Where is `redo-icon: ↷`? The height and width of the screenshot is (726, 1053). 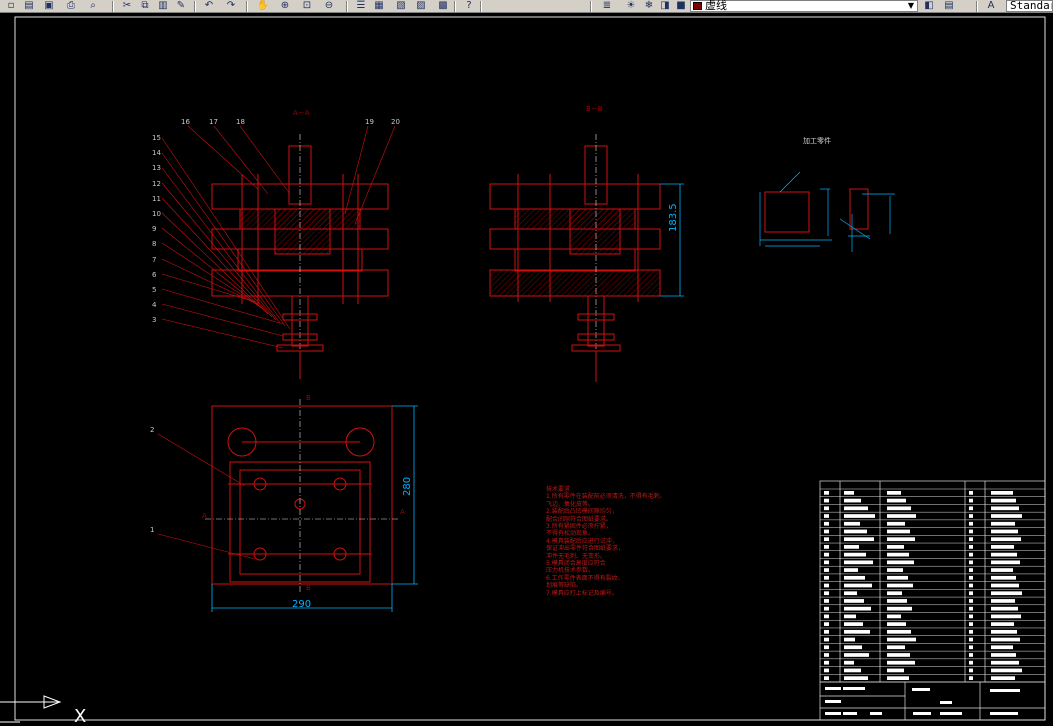
redo-icon: ↷ is located at coordinates (231, 6).